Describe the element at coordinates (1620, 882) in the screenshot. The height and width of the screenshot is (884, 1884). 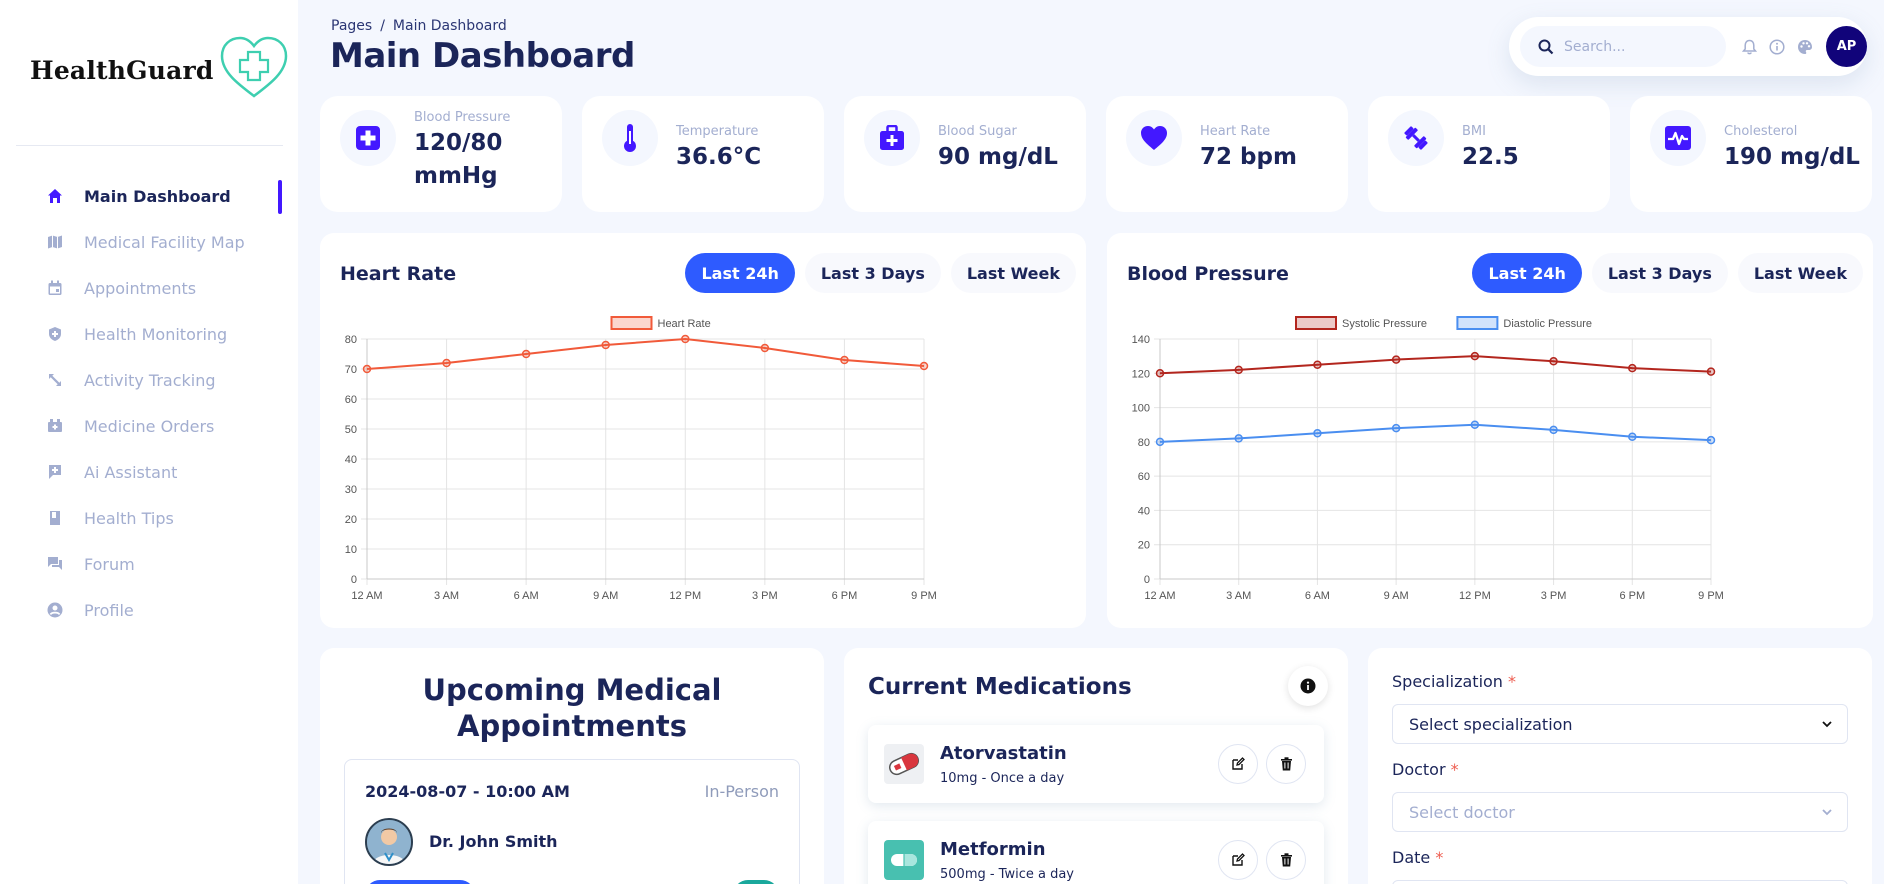
I see `date-input` at that location.